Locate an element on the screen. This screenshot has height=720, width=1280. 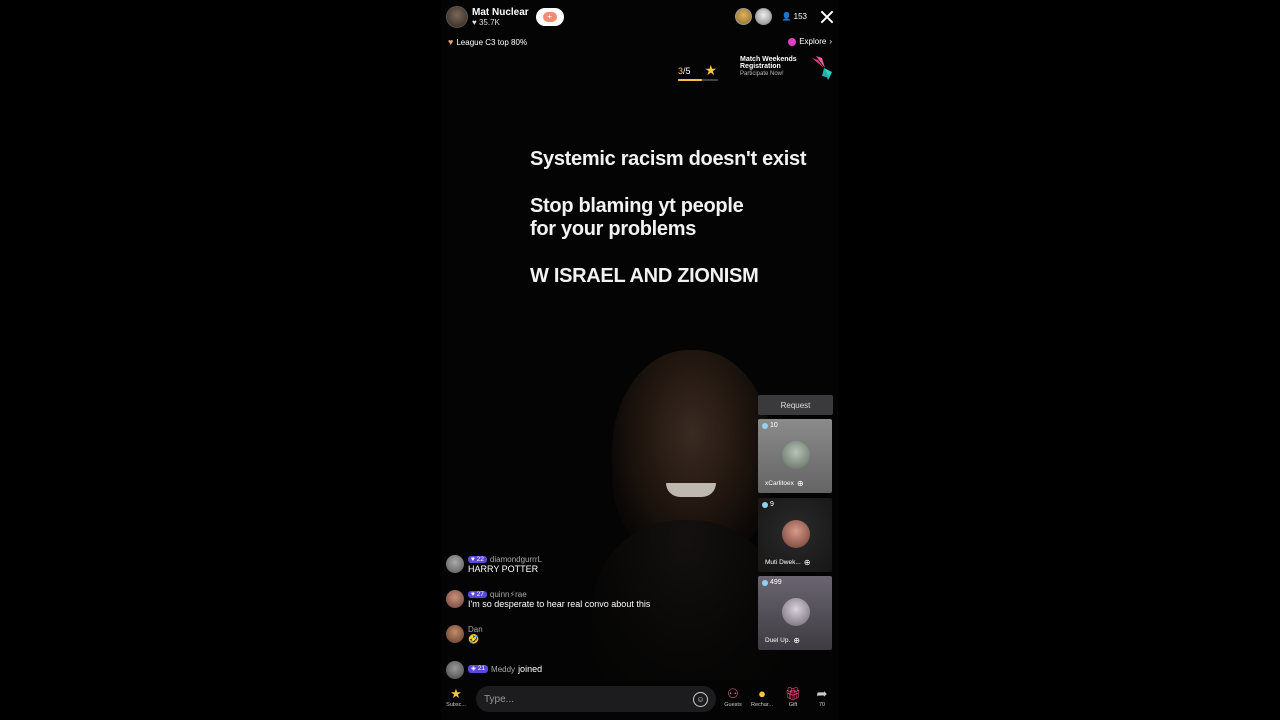
join-username: Meddy is located at coordinates (503, 669).